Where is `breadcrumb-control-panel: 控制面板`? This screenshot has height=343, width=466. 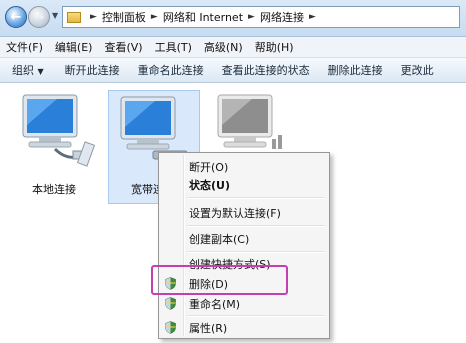 breadcrumb-control-panel: 控制面板 is located at coordinates (124, 17).